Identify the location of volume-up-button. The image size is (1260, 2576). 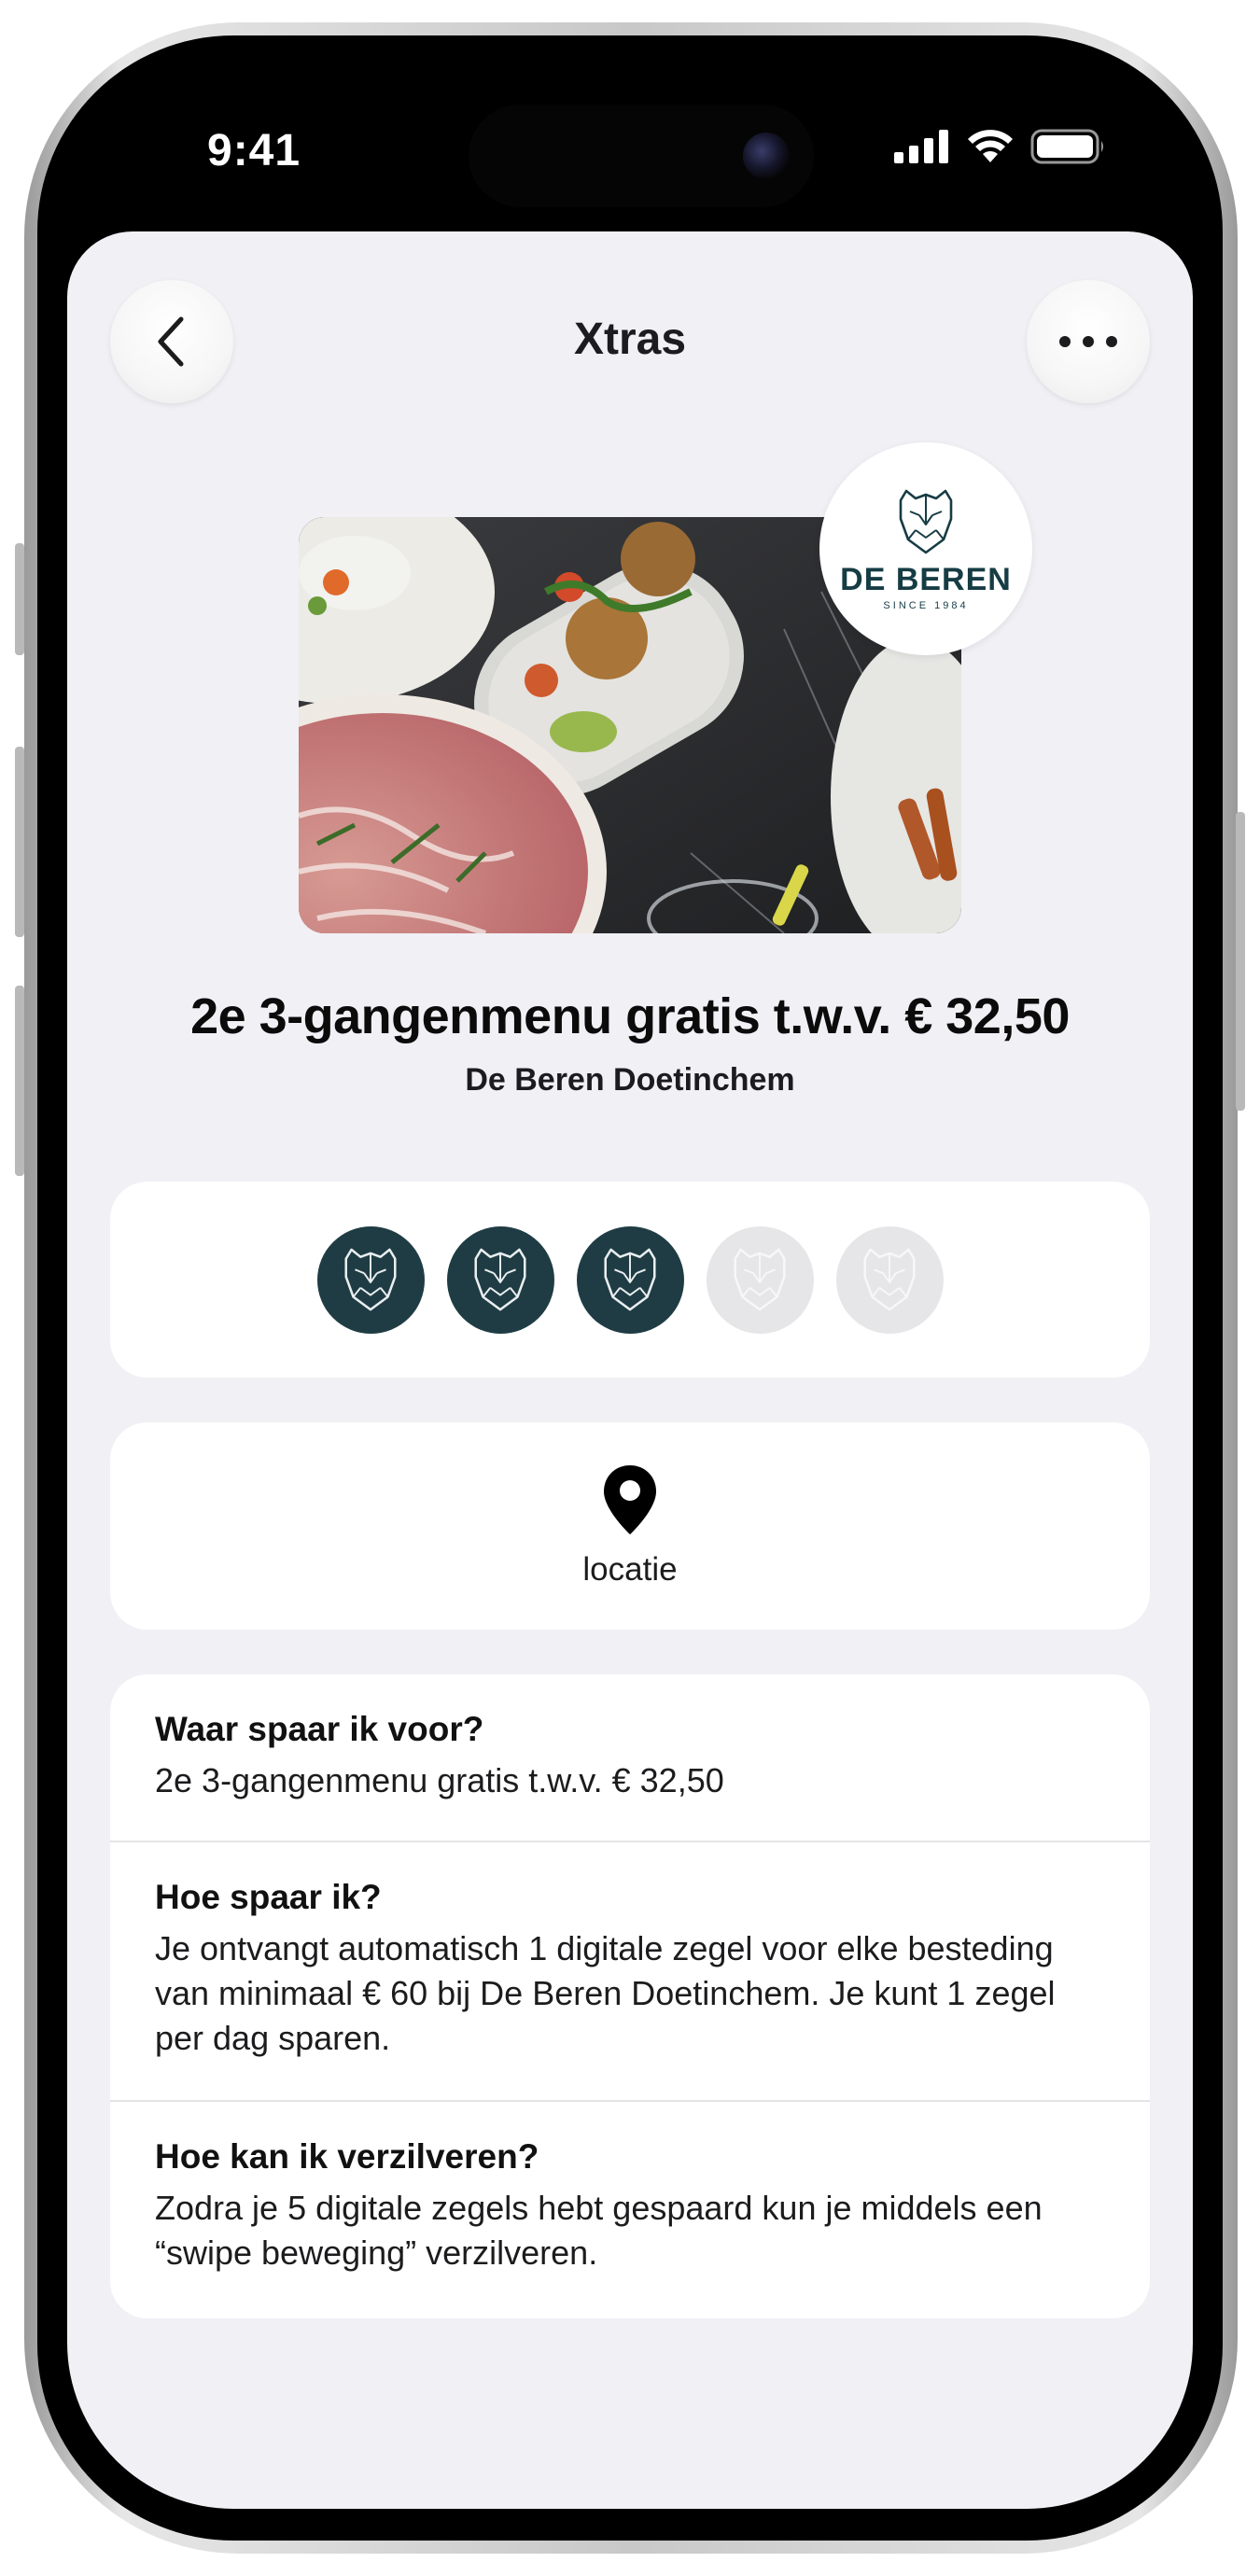
(19, 842).